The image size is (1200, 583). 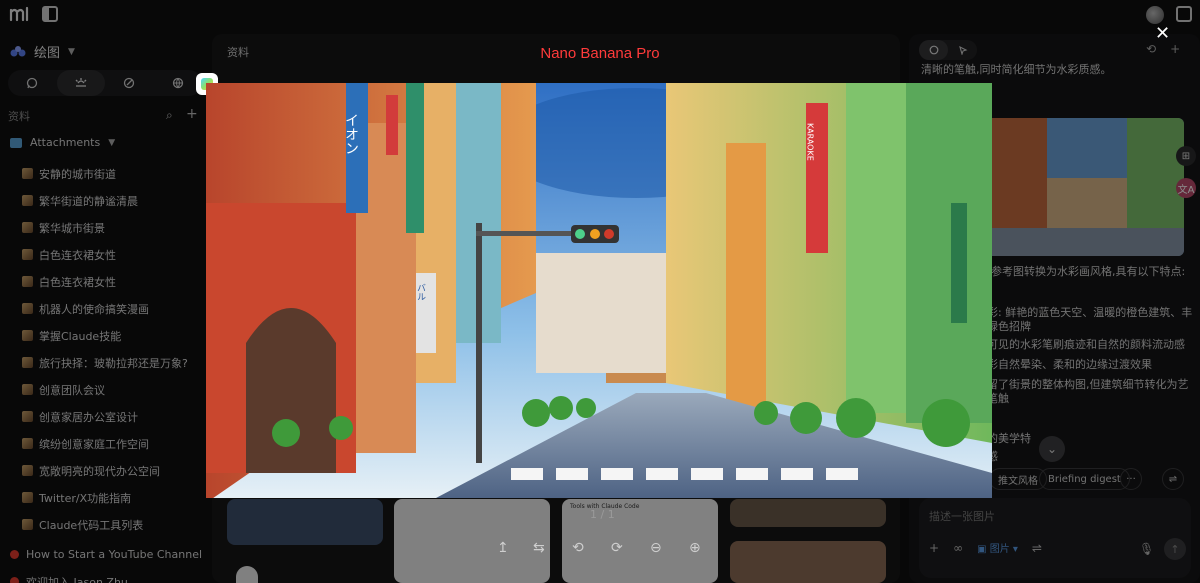 I want to click on close-icon: ✕, so click(x=1162, y=33).